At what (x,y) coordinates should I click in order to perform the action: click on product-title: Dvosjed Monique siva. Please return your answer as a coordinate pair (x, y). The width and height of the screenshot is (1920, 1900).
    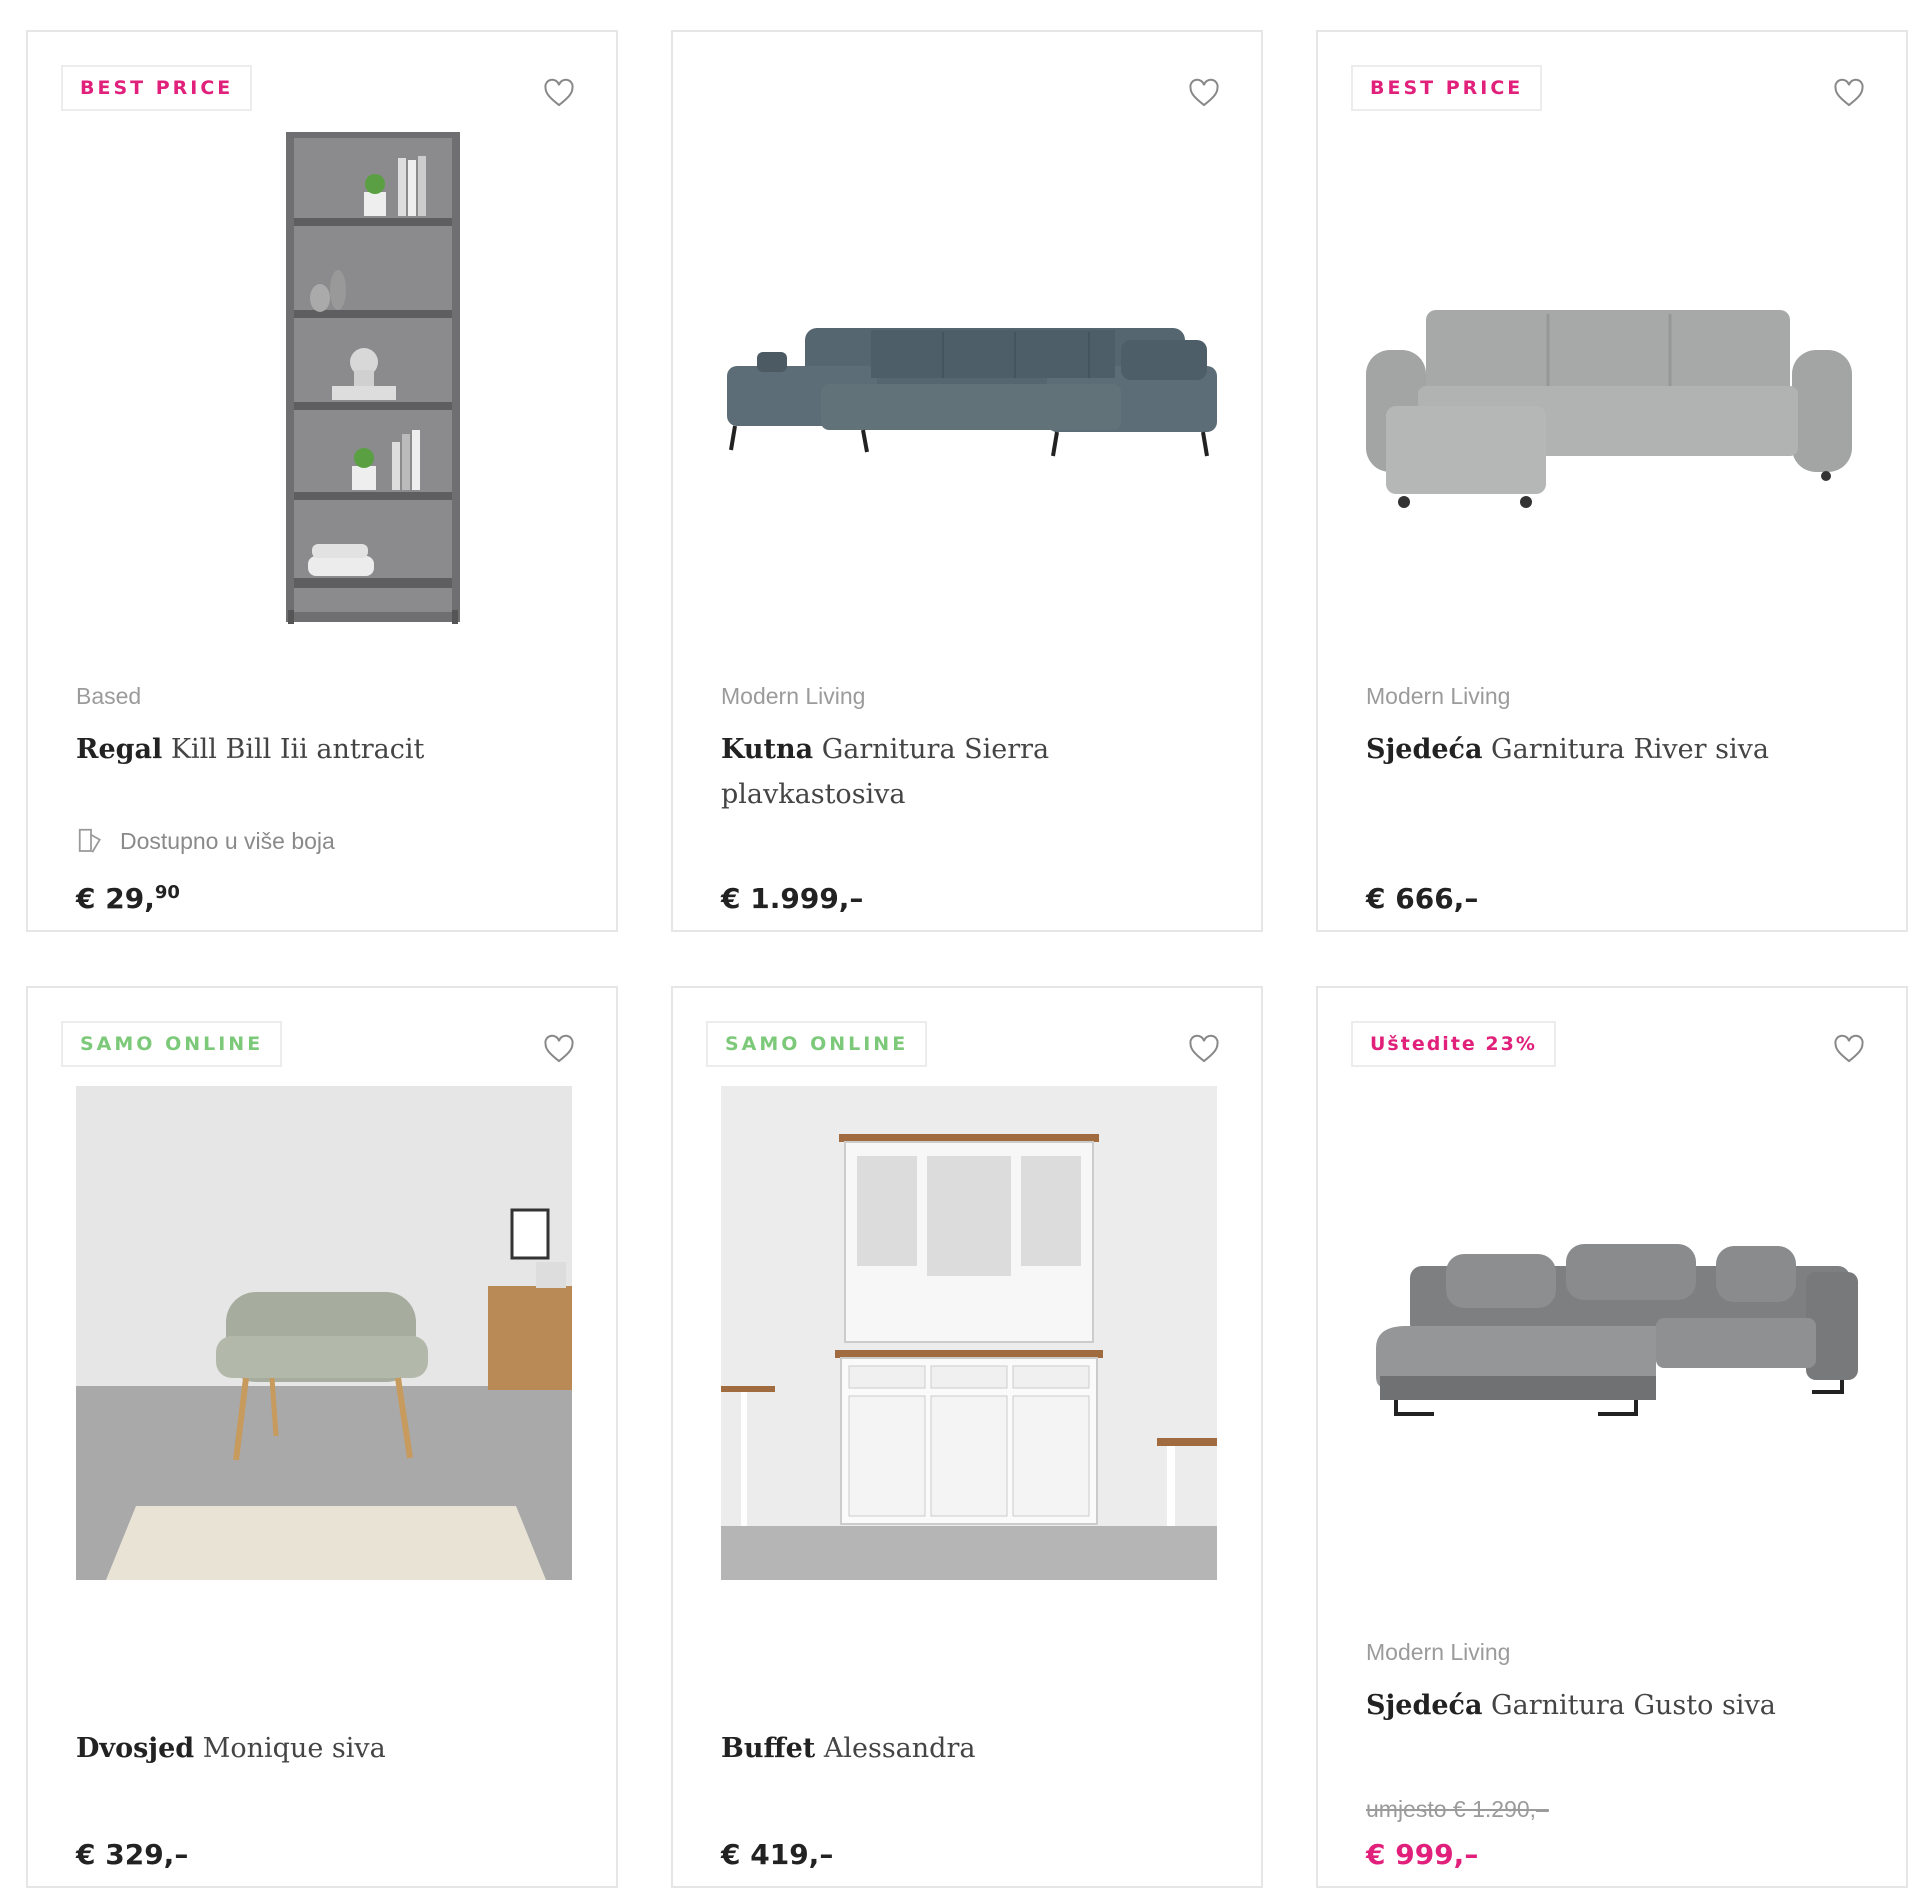
    Looking at the image, I should click on (316, 1748).